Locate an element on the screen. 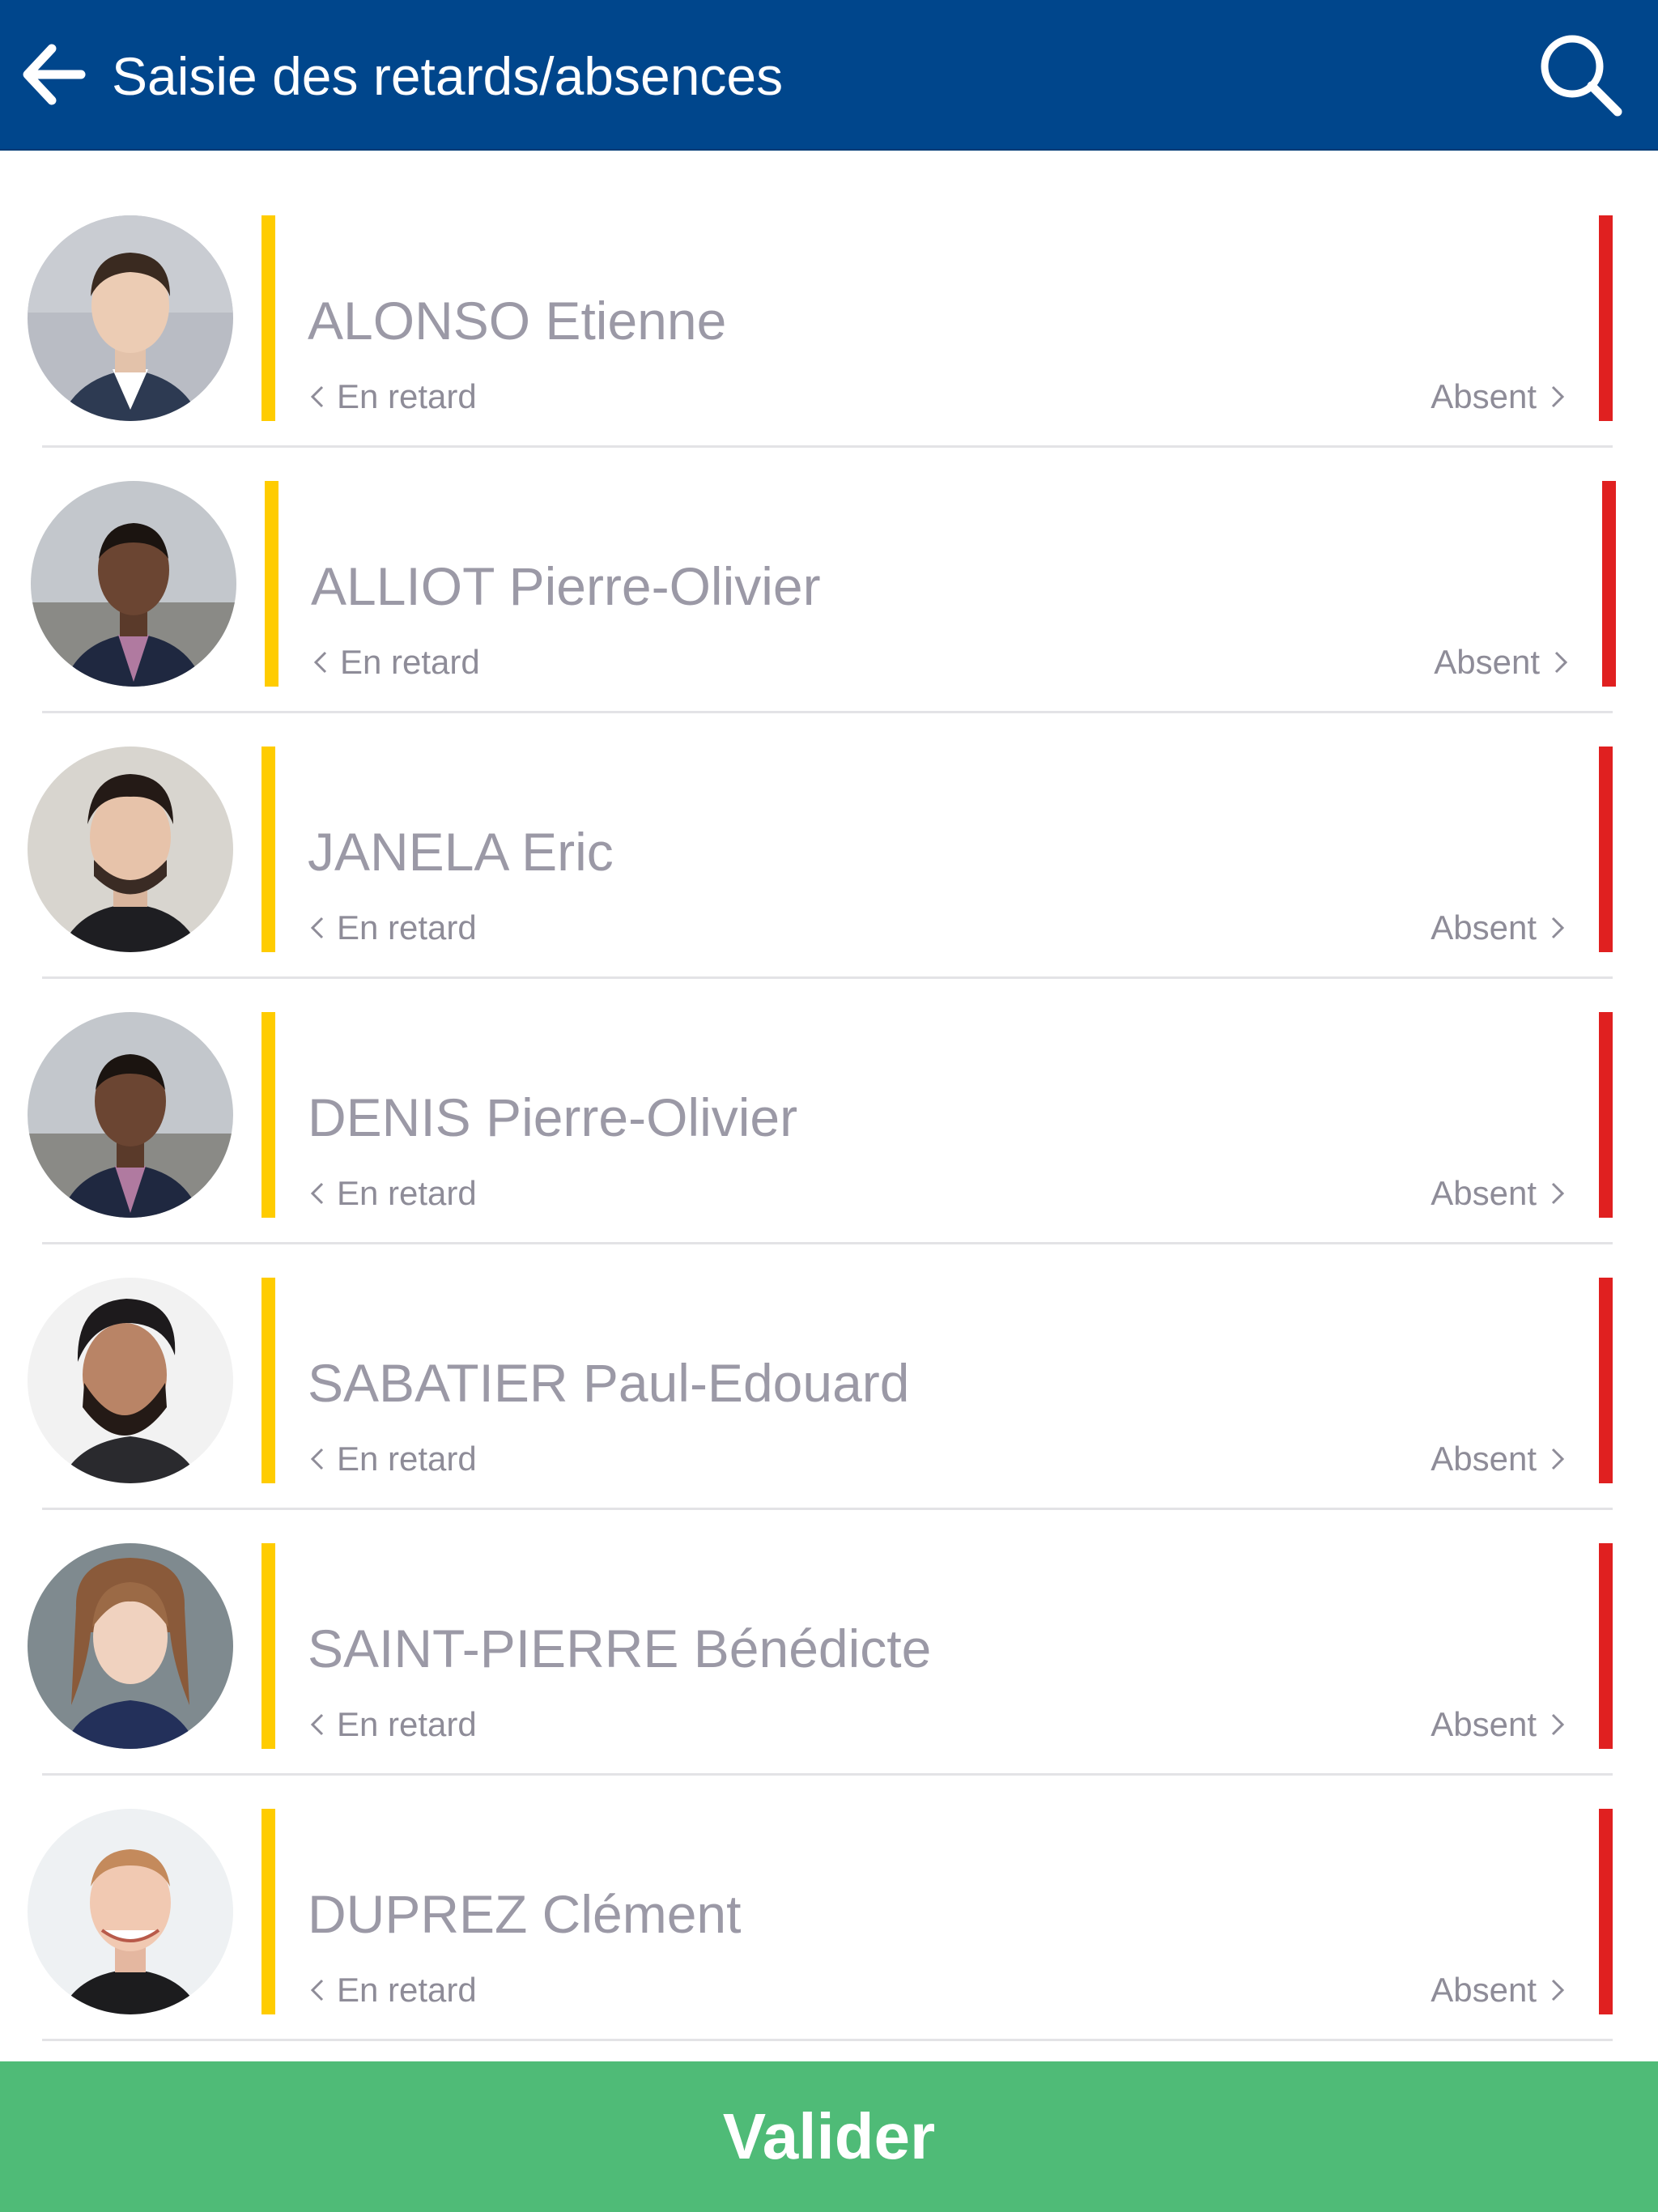  student-row: DUPREZ Clément En retard Absent is located at coordinates (829, 1909).